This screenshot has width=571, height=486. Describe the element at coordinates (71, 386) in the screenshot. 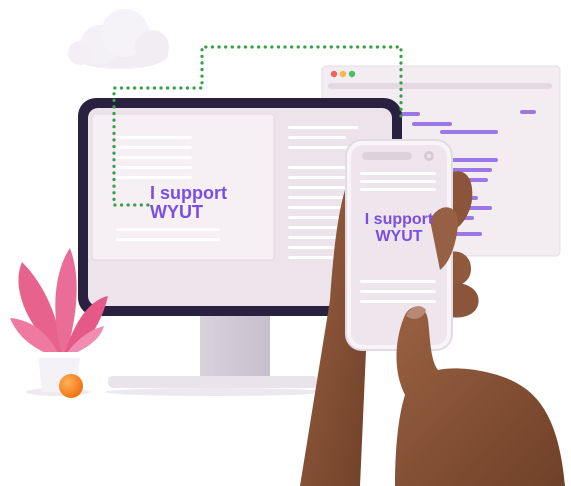

I see `orange-ball` at that location.